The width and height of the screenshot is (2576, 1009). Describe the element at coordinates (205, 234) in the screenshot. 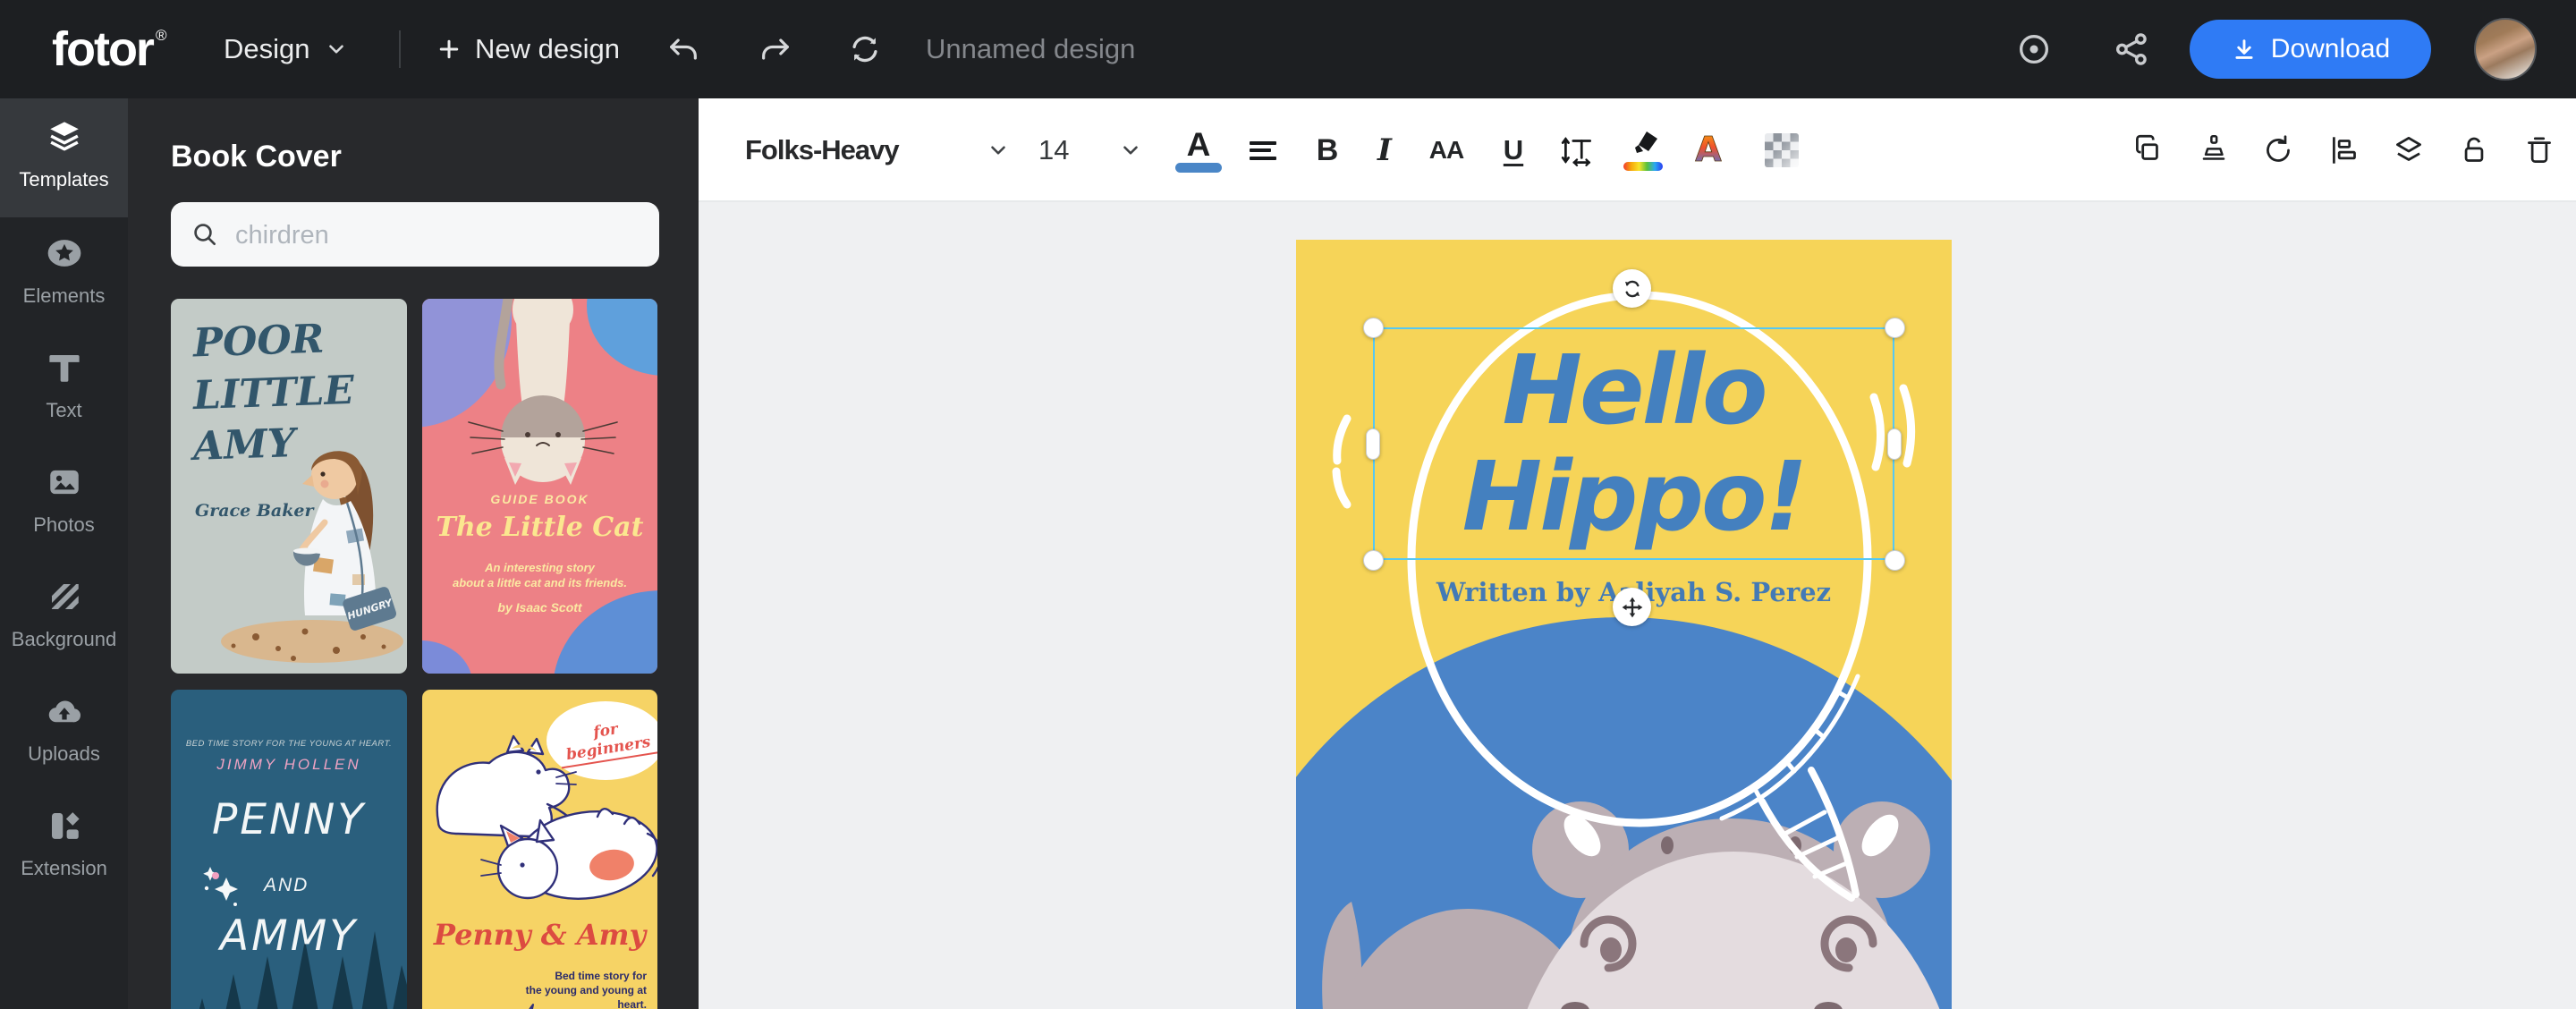

I see `search-icon` at that location.